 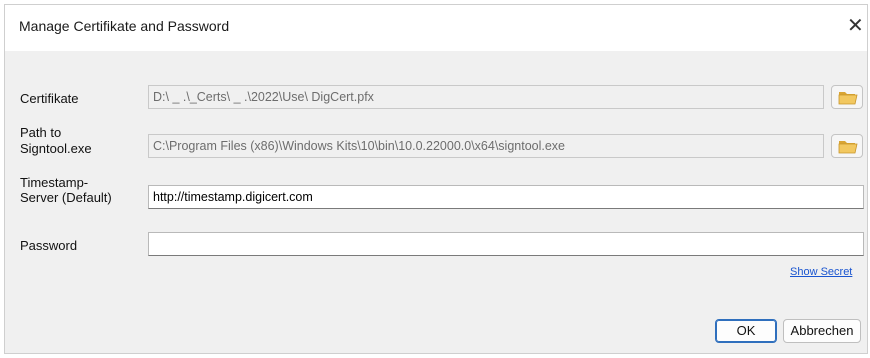 I want to click on title-bar: Manage Certifikate and Password ✕, so click(x=436, y=28).